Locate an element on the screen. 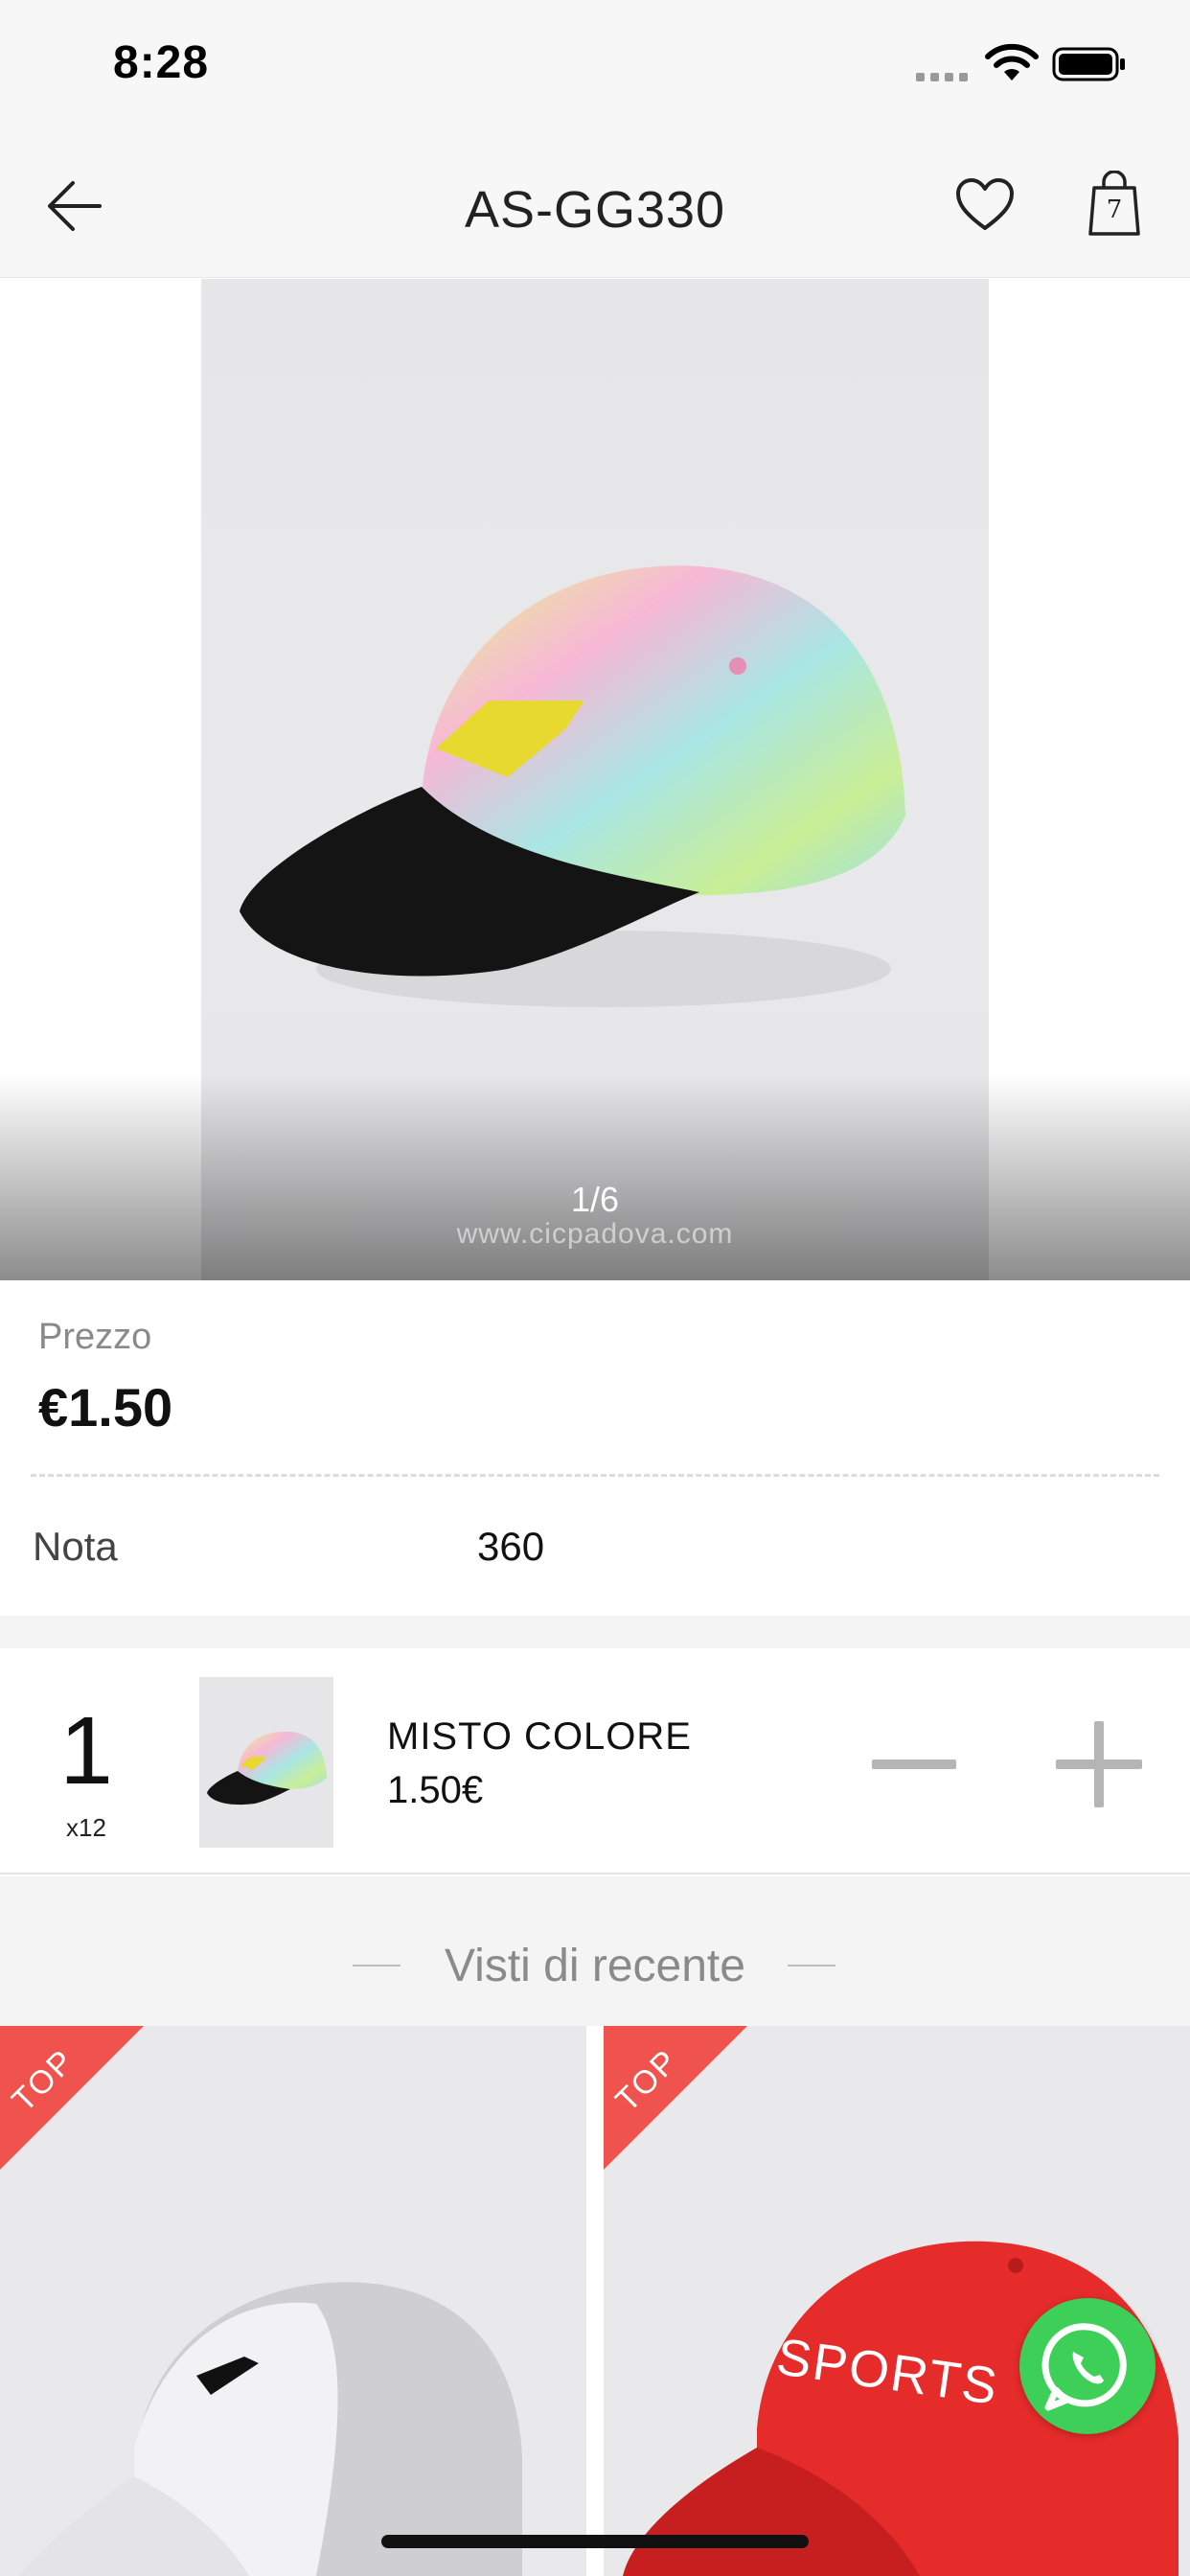  battery-icon is located at coordinates (1089, 64).